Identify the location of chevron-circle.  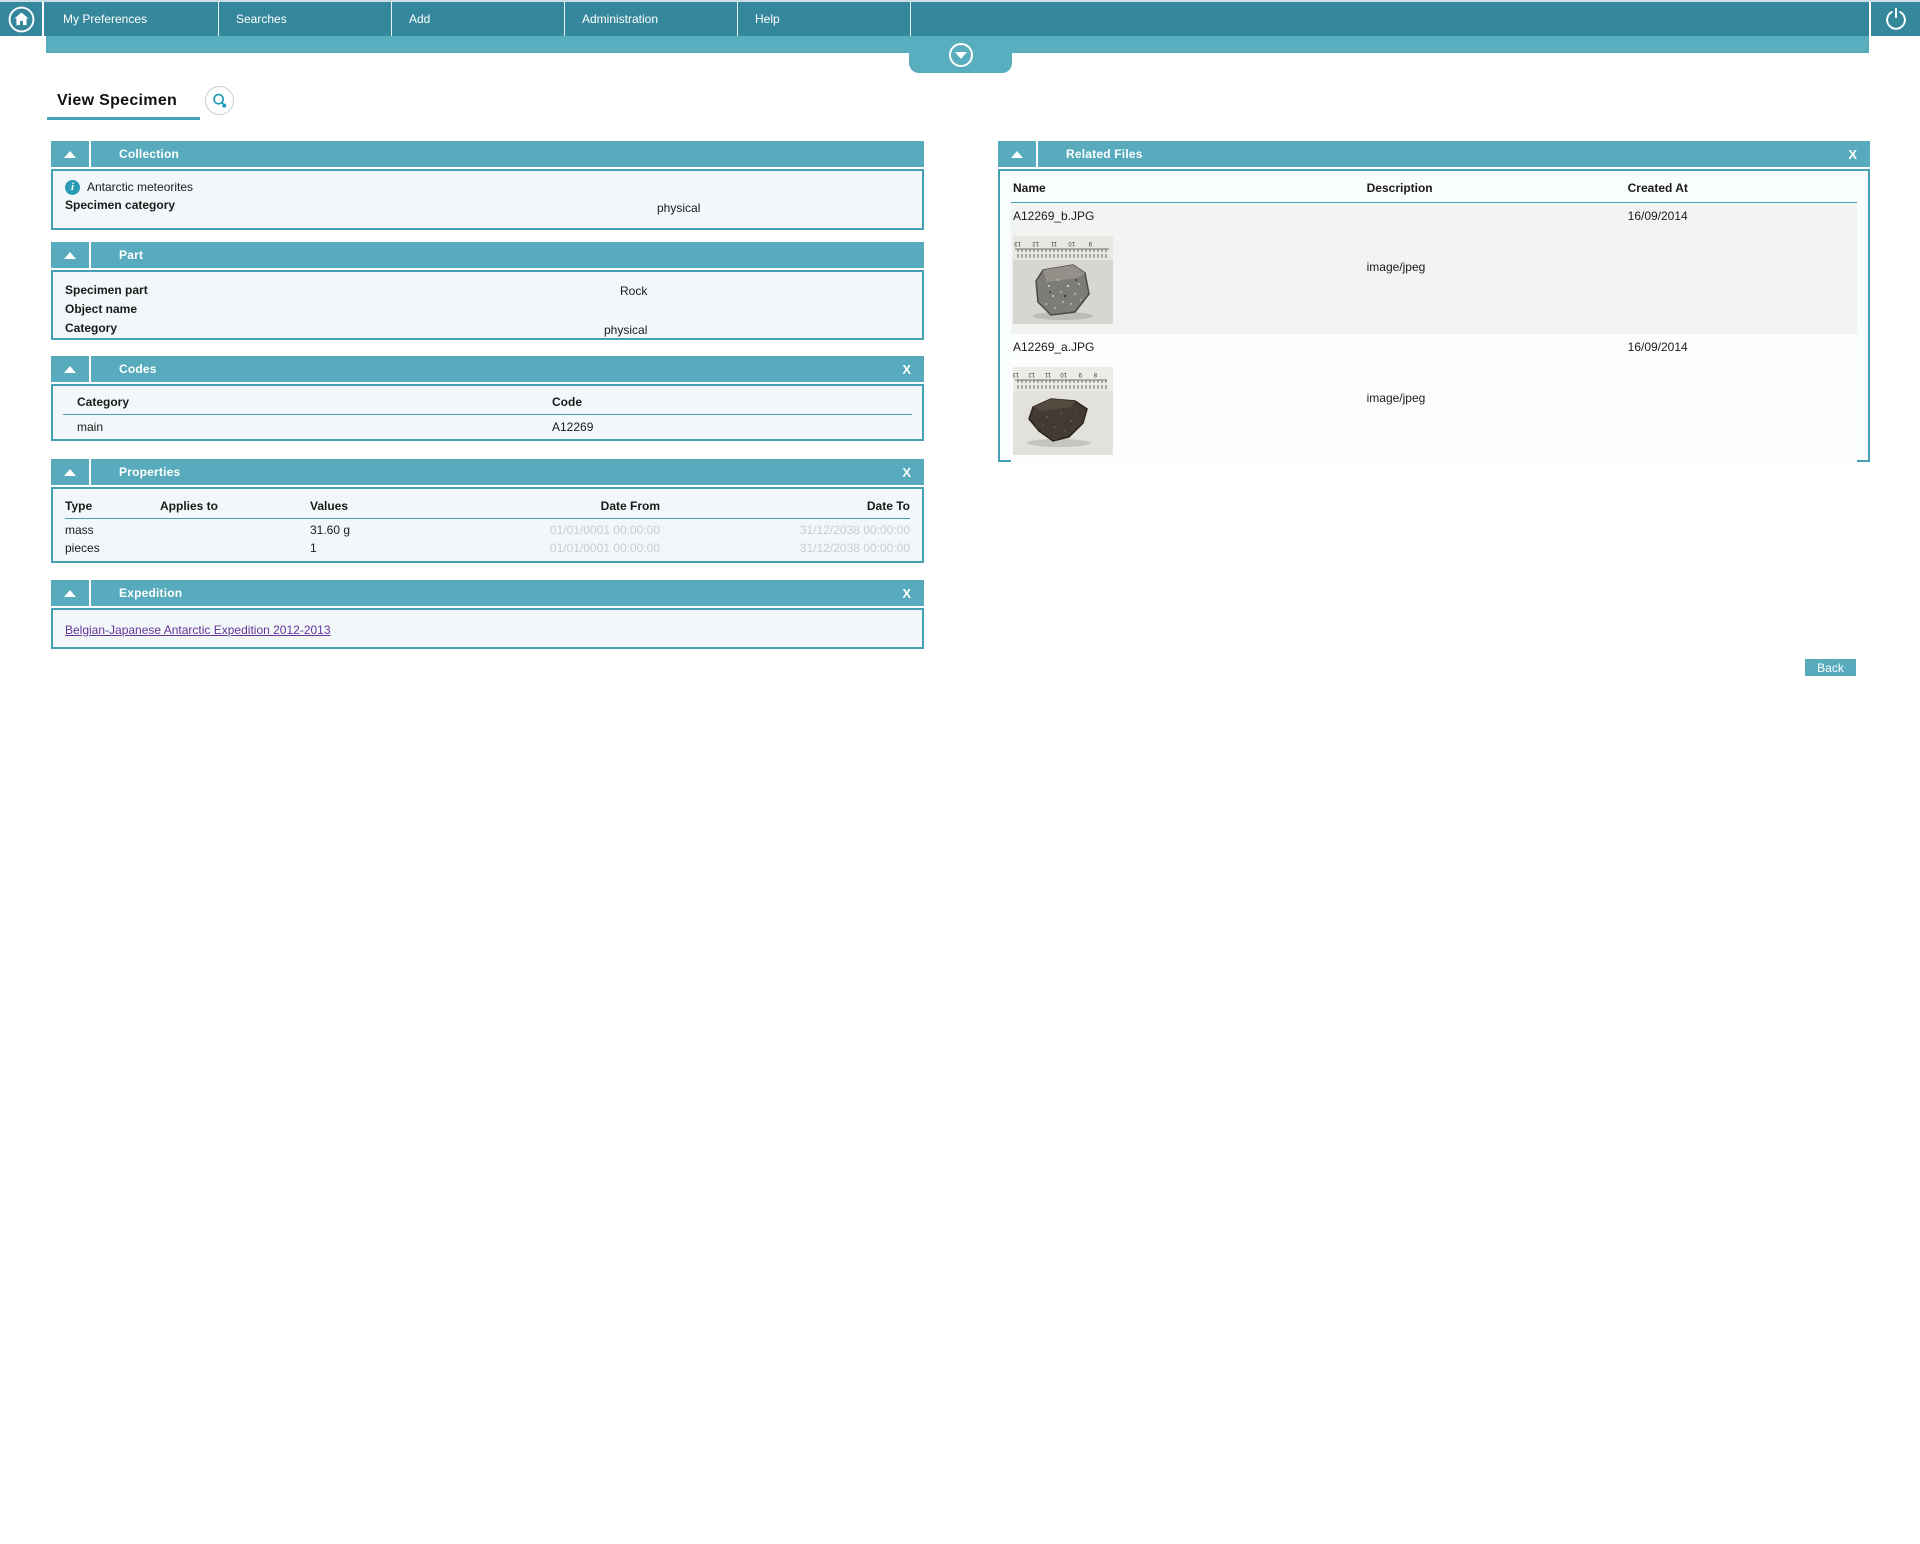
(960, 54).